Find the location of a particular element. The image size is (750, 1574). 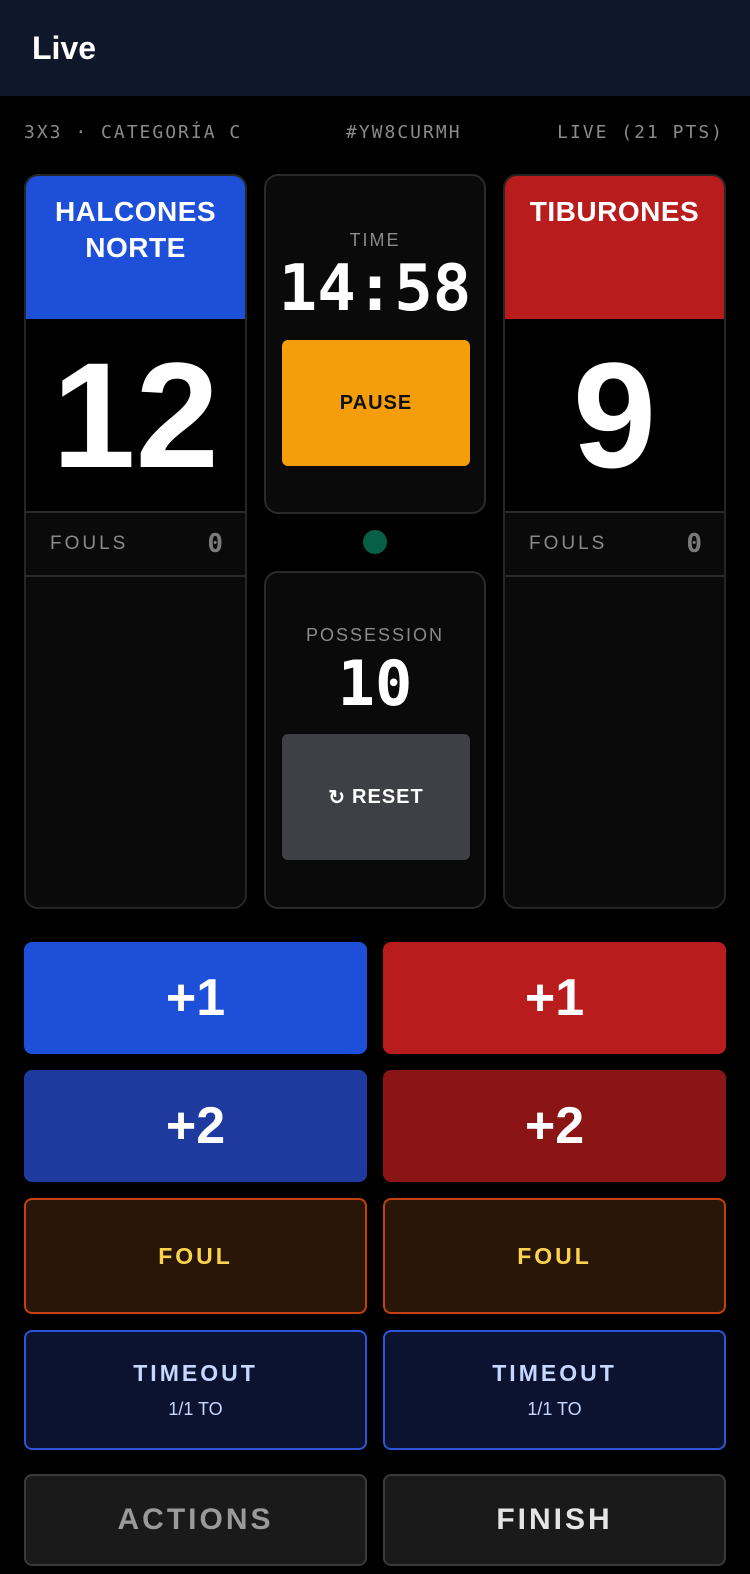

match-code: #YW8CURMH is located at coordinates (404, 132).